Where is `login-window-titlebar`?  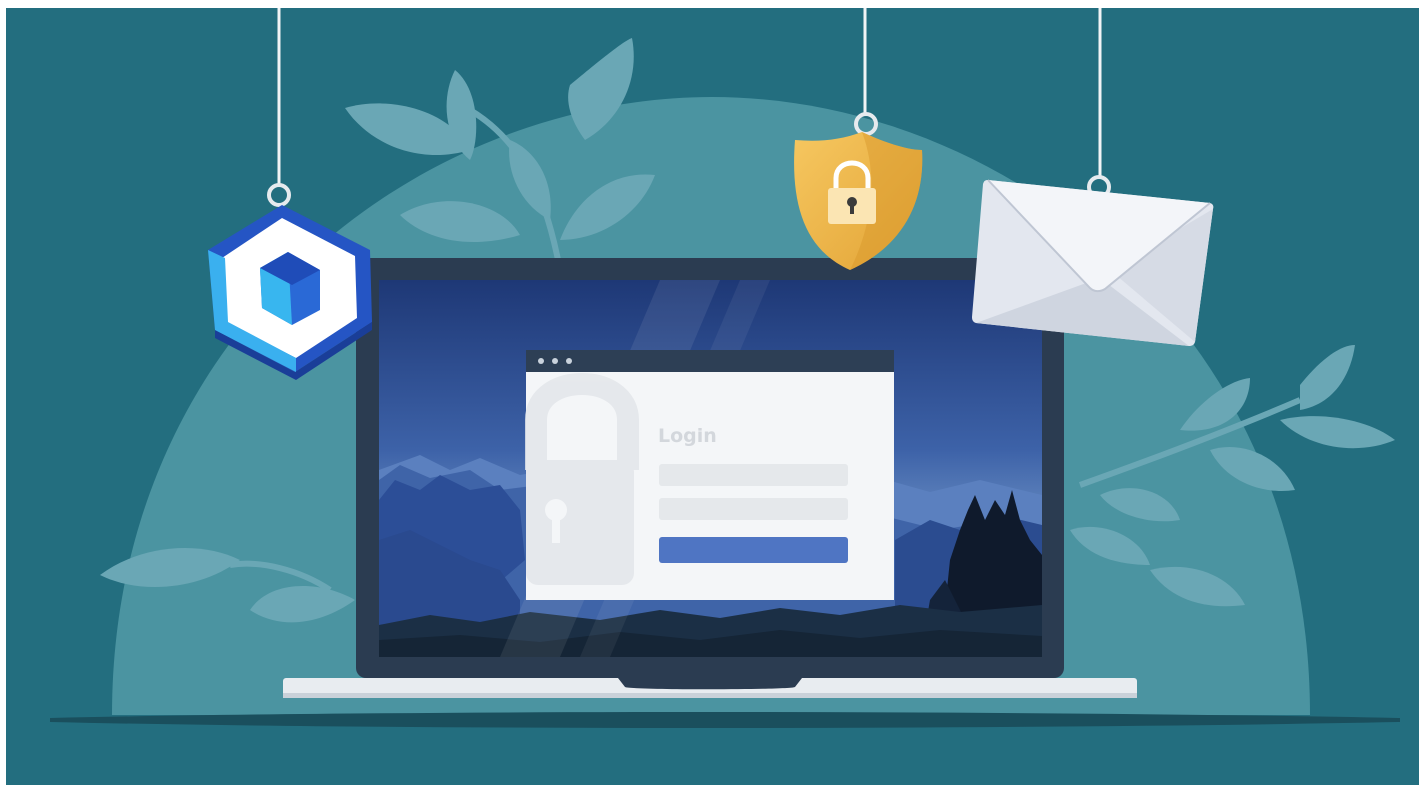
login-window-titlebar is located at coordinates (710, 361).